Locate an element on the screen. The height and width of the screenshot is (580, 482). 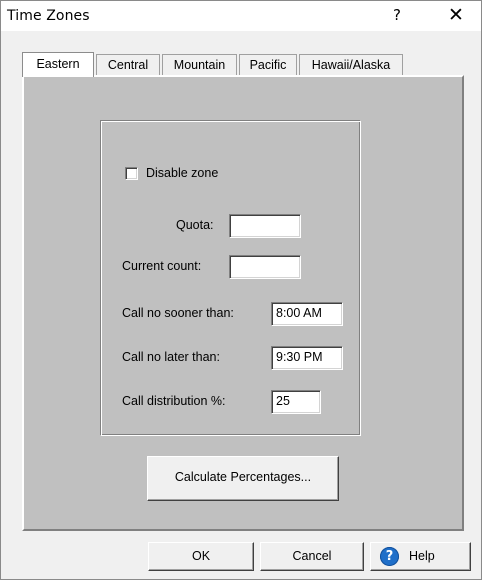
help-button: ? Help is located at coordinates (420, 556).